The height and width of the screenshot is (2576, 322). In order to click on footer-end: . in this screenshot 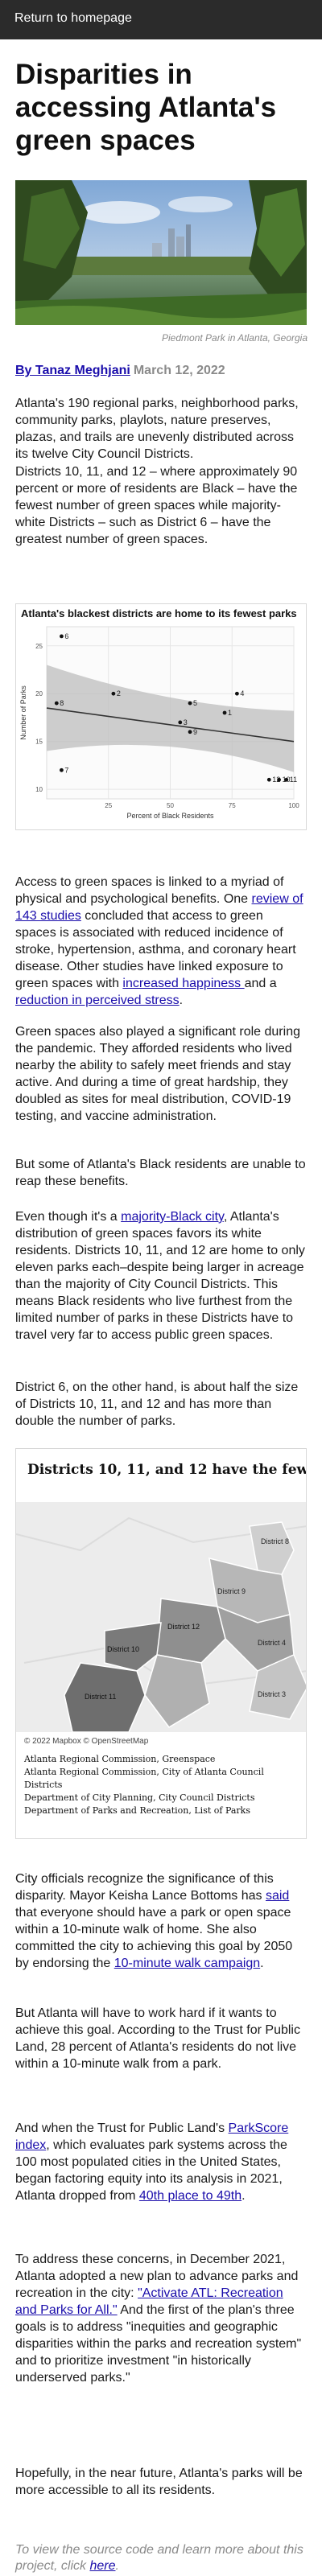, I will do `click(117, 2566)`.